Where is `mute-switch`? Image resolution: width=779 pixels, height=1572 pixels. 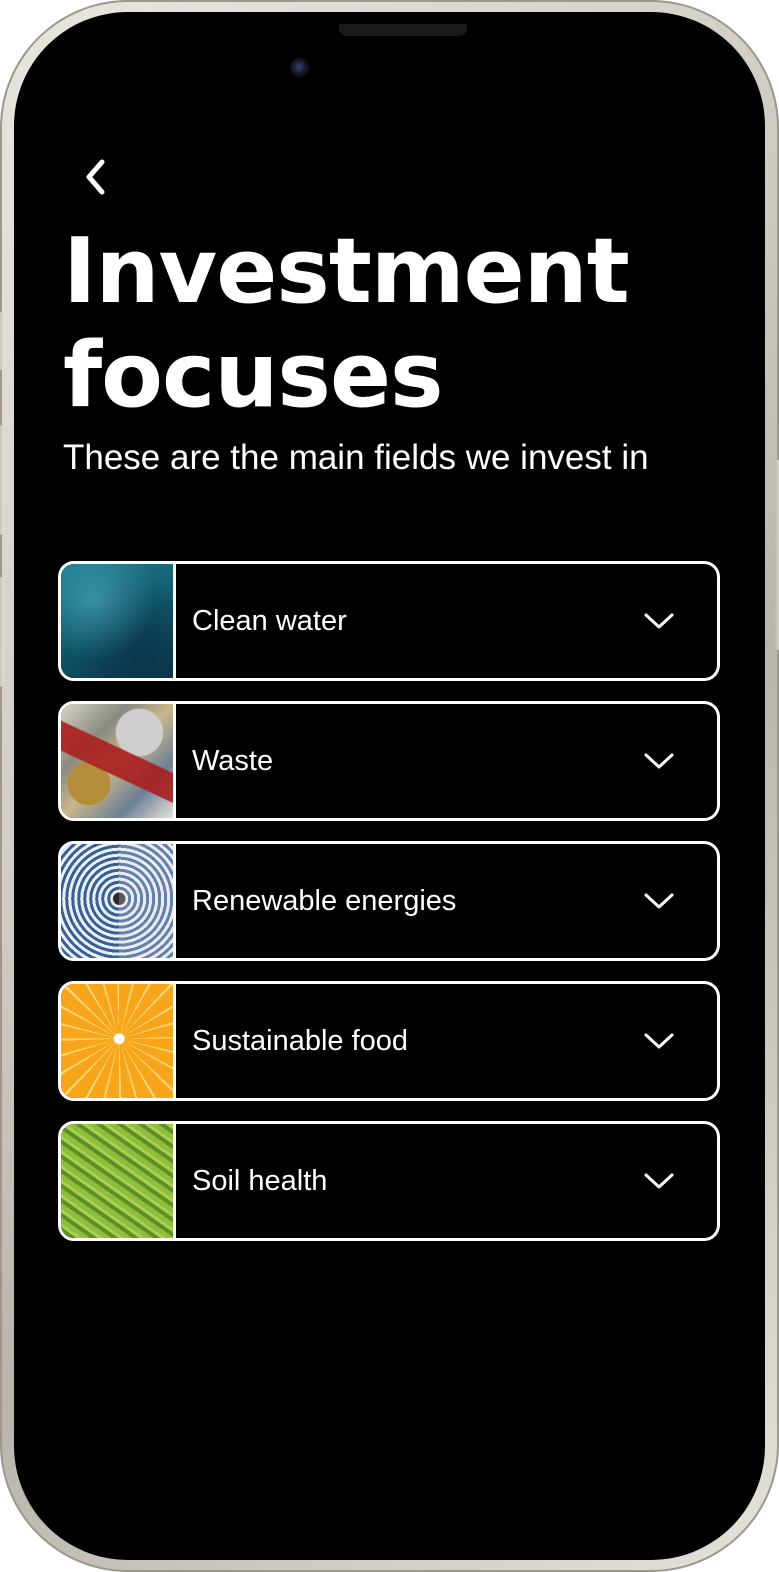
mute-switch is located at coordinates (2, 341).